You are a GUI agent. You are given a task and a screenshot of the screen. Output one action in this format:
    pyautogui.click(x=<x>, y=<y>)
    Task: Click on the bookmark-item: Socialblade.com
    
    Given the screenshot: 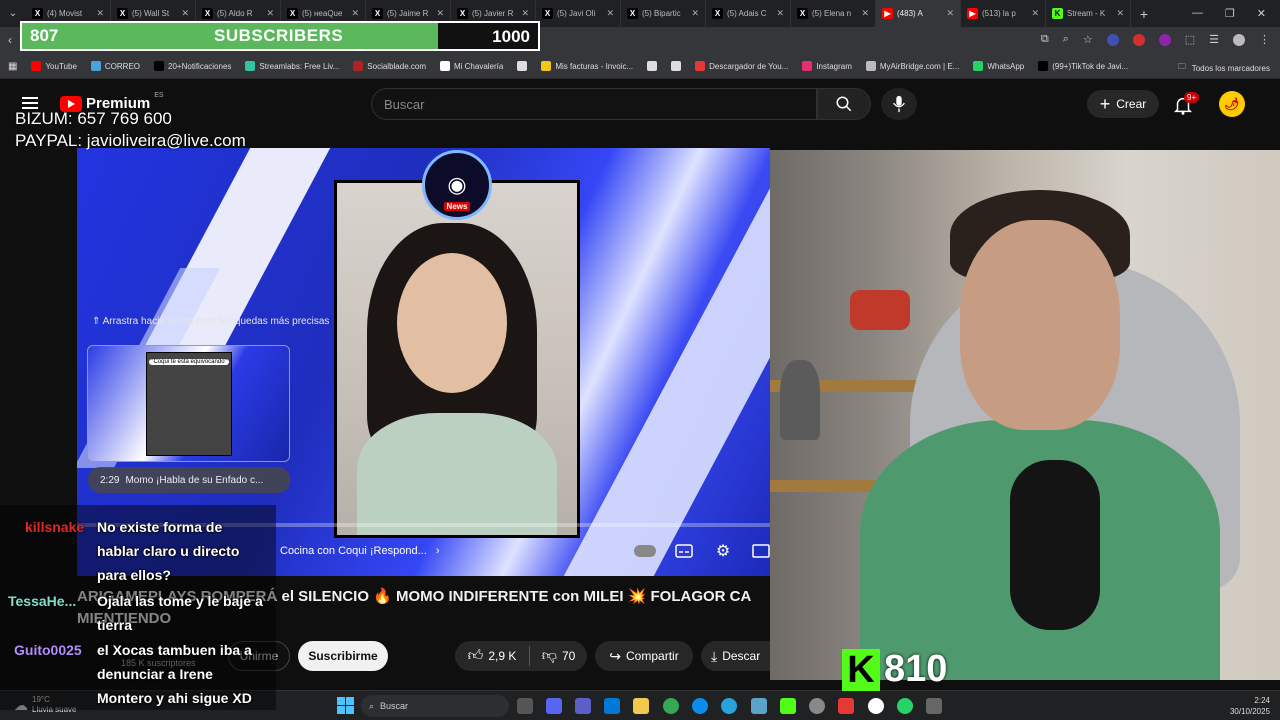 What is the action you would take?
    pyautogui.click(x=389, y=66)
    